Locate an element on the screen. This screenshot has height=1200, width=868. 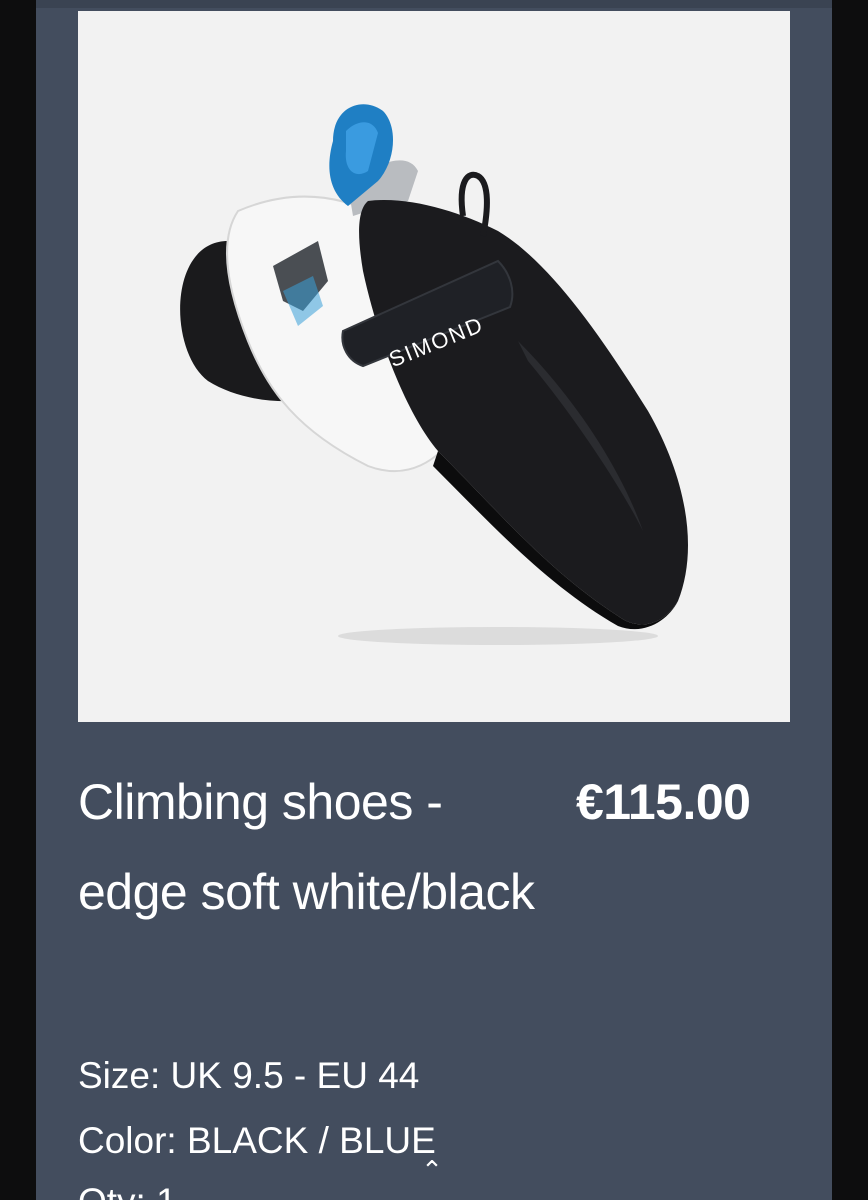
card-top-edge is located at coordinates (434, 4).